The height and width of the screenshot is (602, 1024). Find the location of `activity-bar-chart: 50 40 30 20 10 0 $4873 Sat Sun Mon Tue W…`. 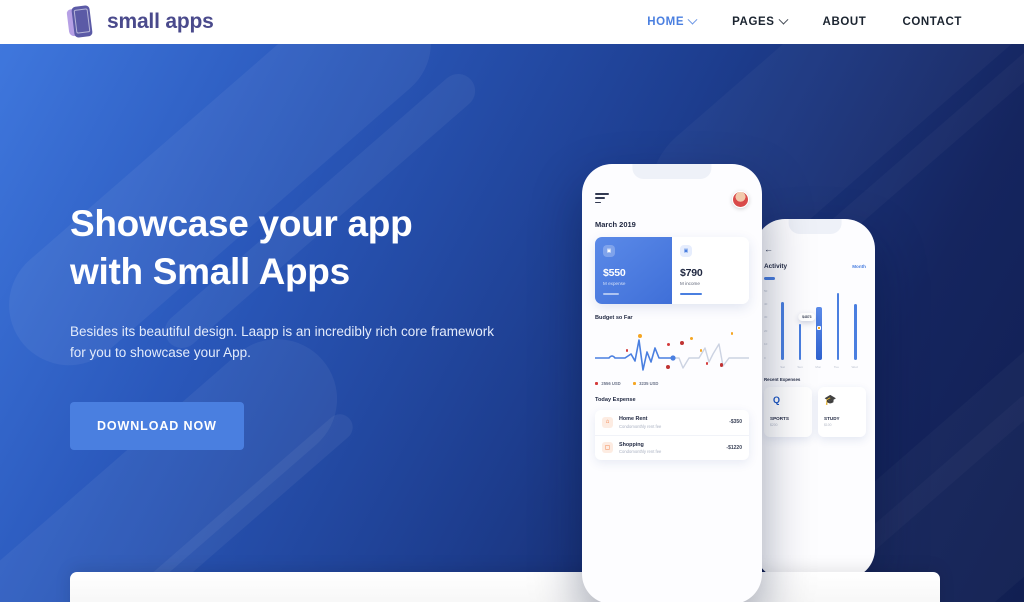

activity-bar-chart: 50 40 30 20 10 0 $4873 Sat Sun Mon Tue W… is located at coordinates (815, 329).